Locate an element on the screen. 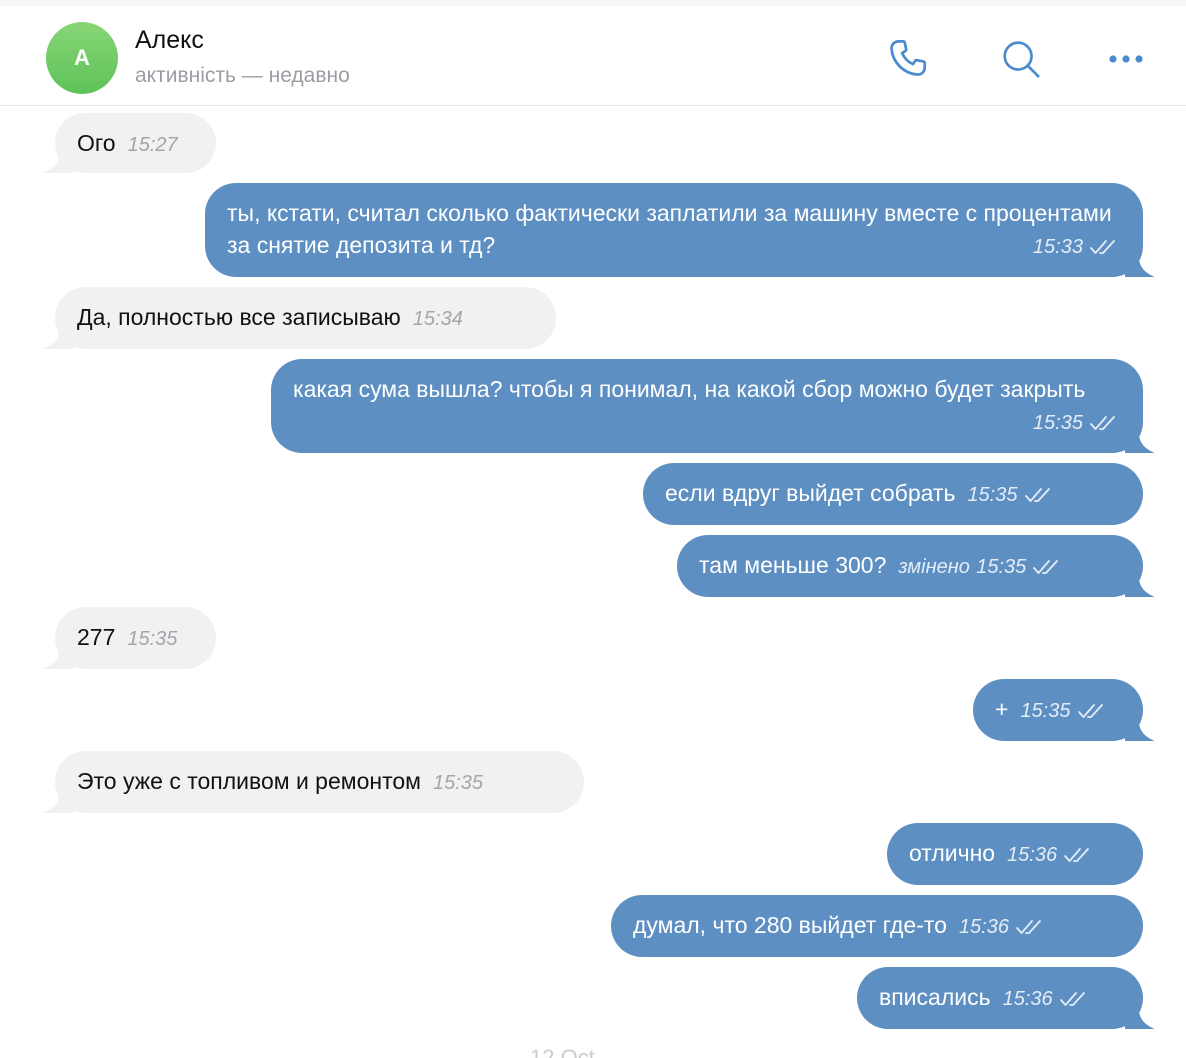 This screenshot has height=1058, width=1186. message-outgoing: отлично 15:36 is located at coordinates (1015, 854).